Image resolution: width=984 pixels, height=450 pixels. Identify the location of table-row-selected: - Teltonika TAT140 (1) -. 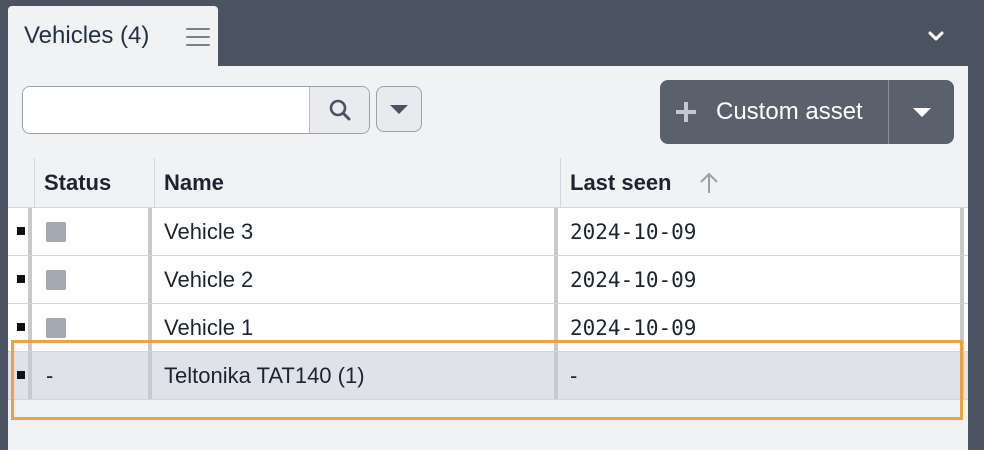
(488, 376).